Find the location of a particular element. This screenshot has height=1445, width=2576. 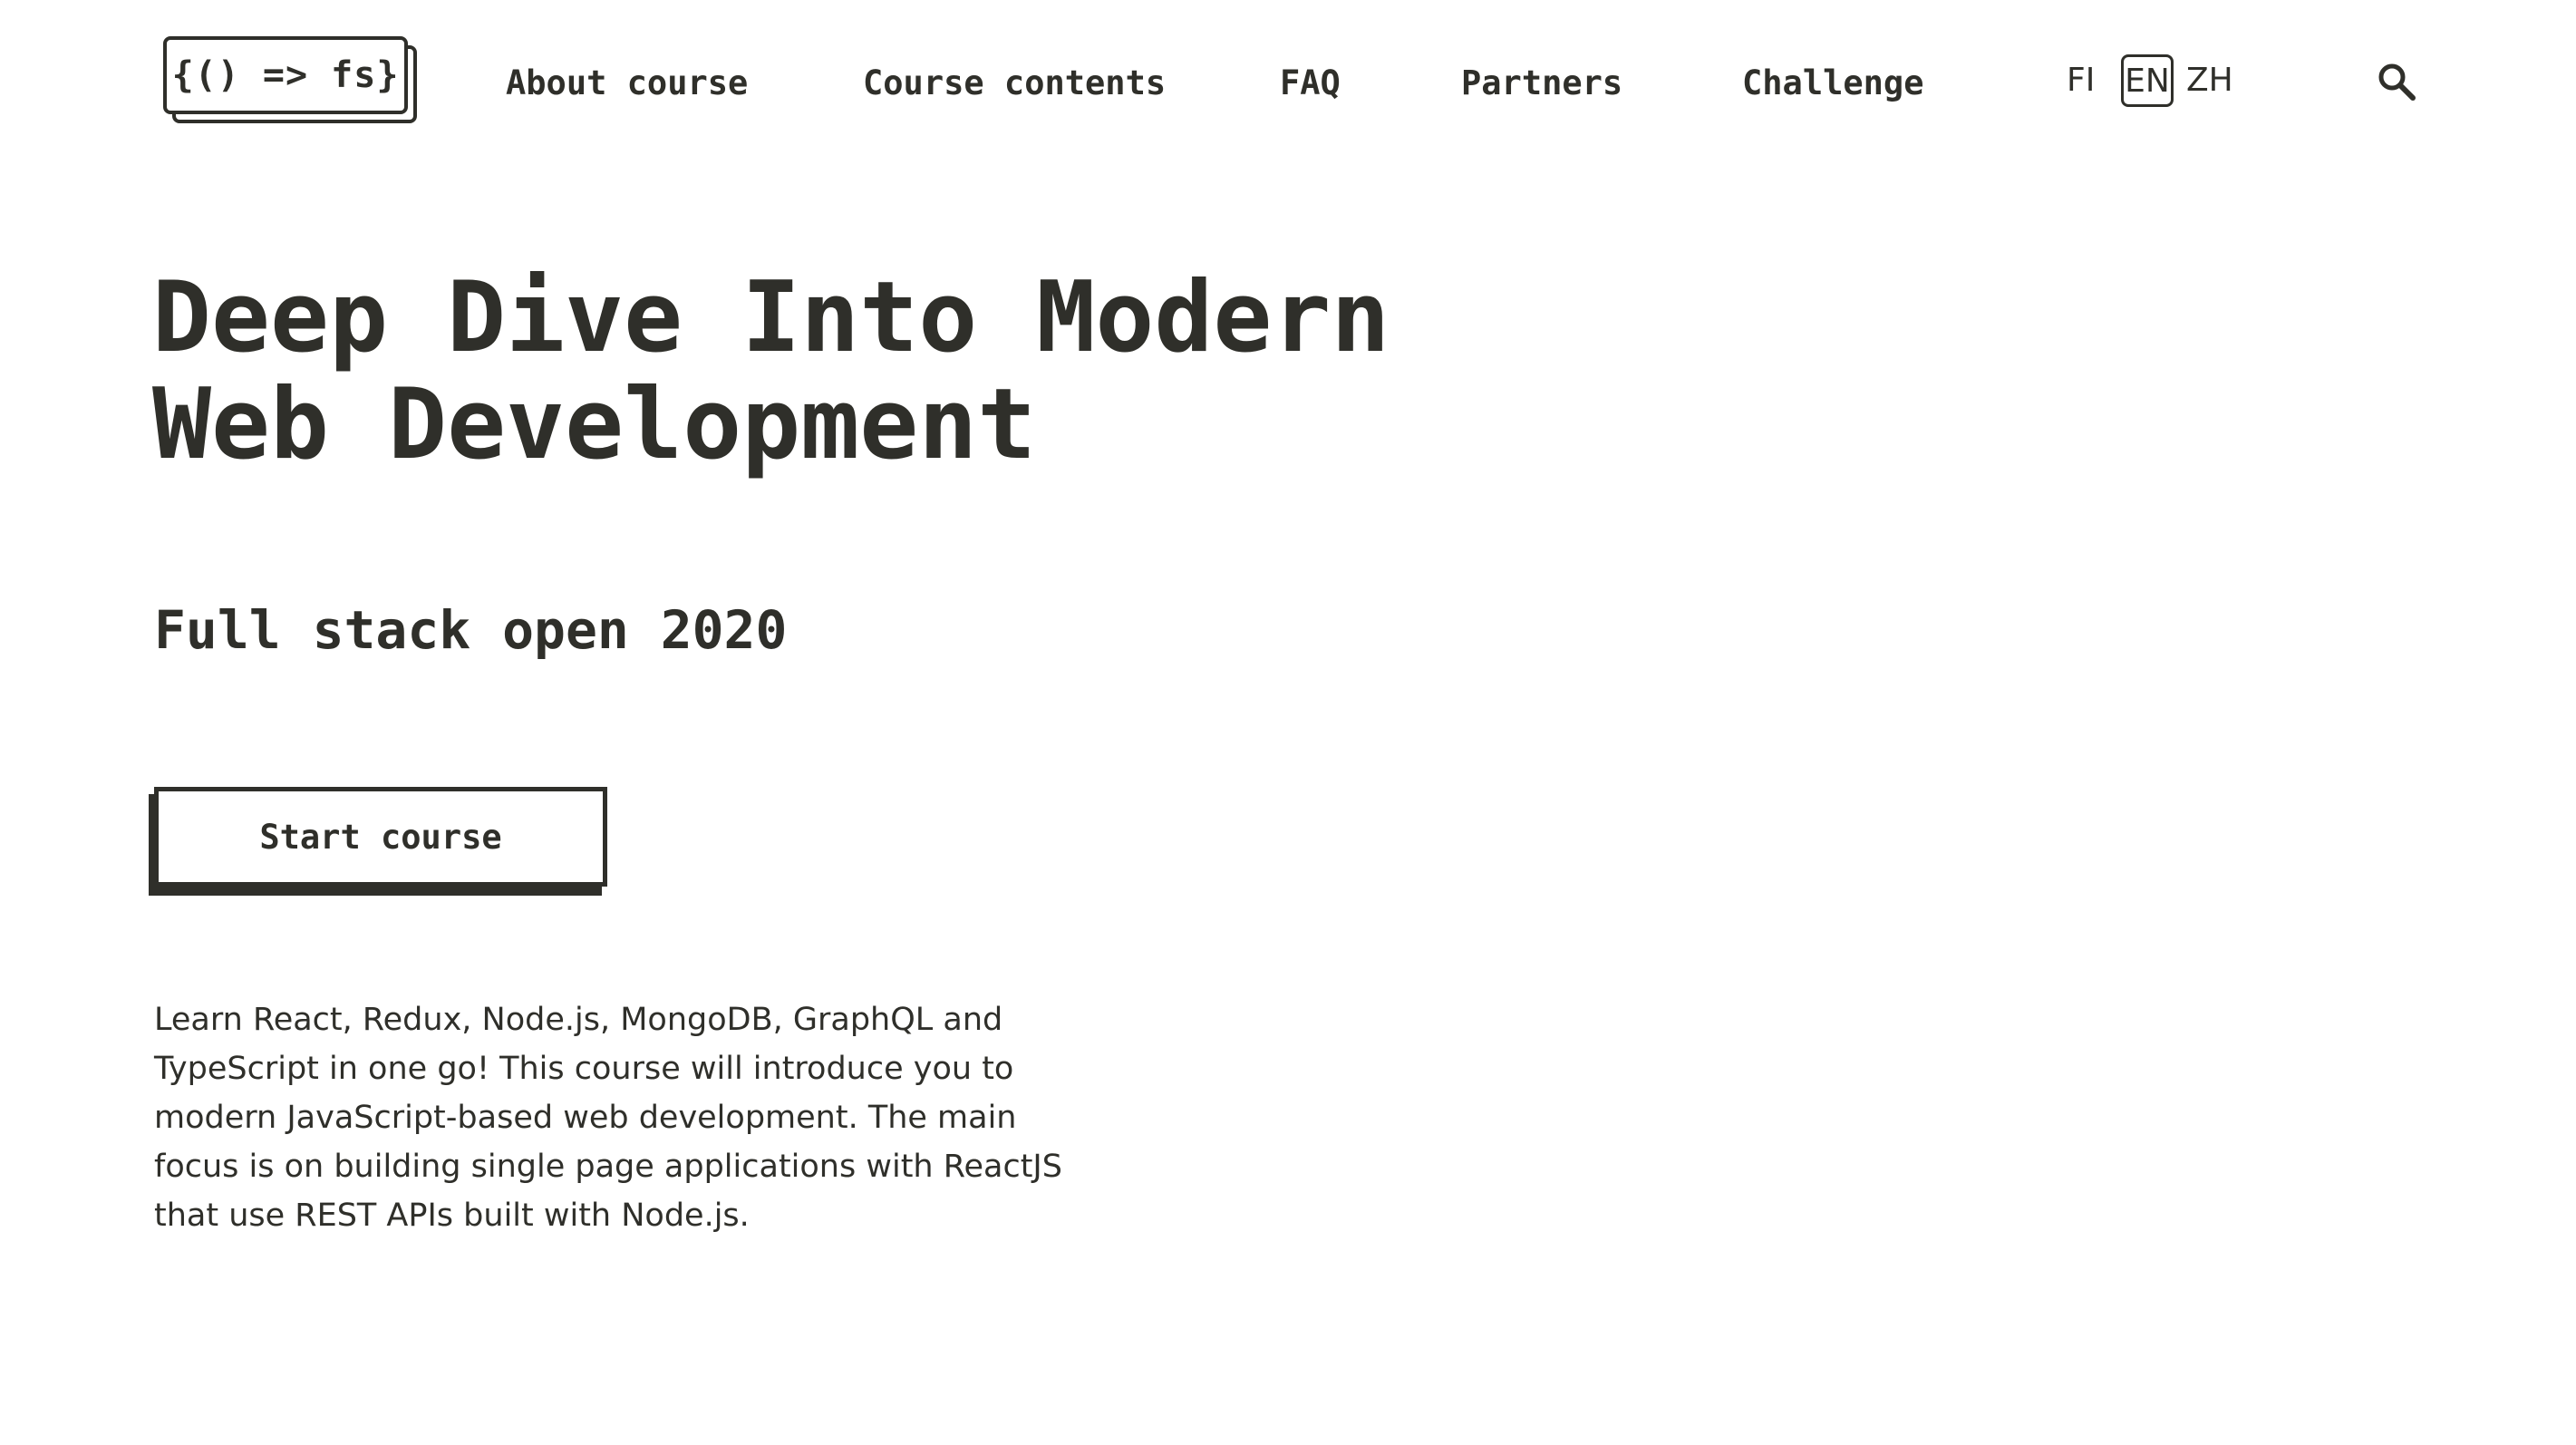

logo-text: {() => fs} is located at coordinates (285, 75).